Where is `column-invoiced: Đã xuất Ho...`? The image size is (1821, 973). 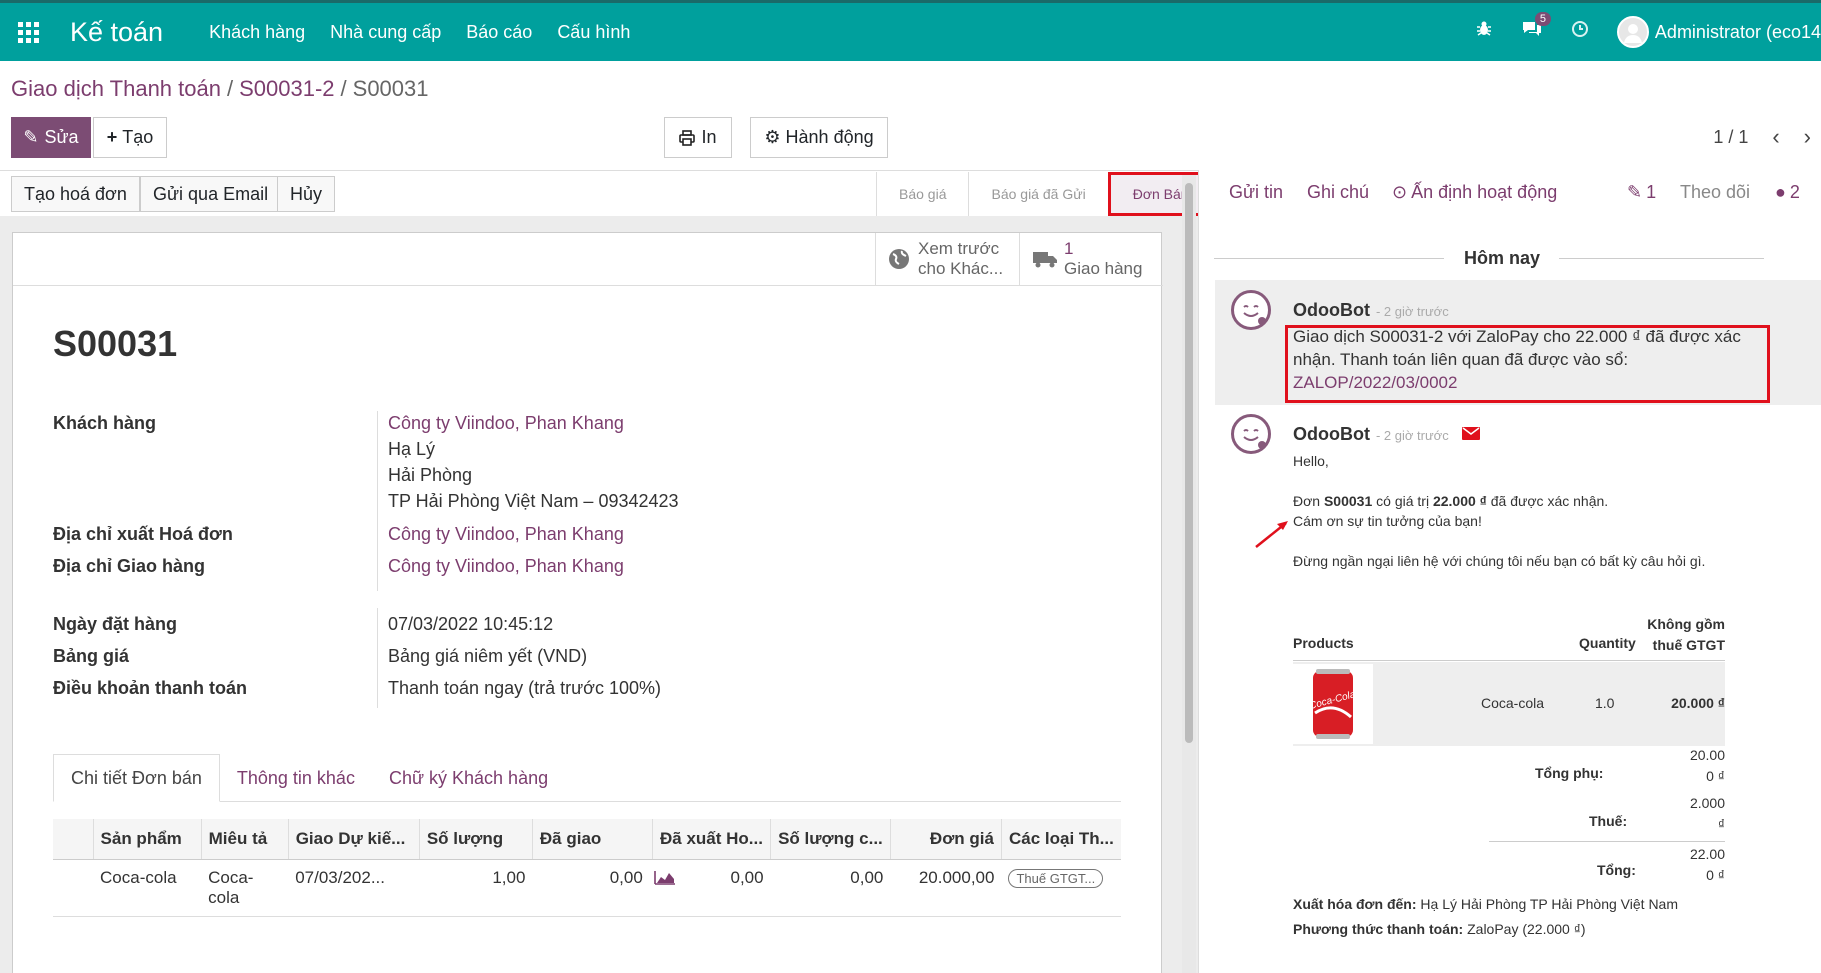 column-invoiced: Đã xuất Ho... is located at coordinates (712, 839).